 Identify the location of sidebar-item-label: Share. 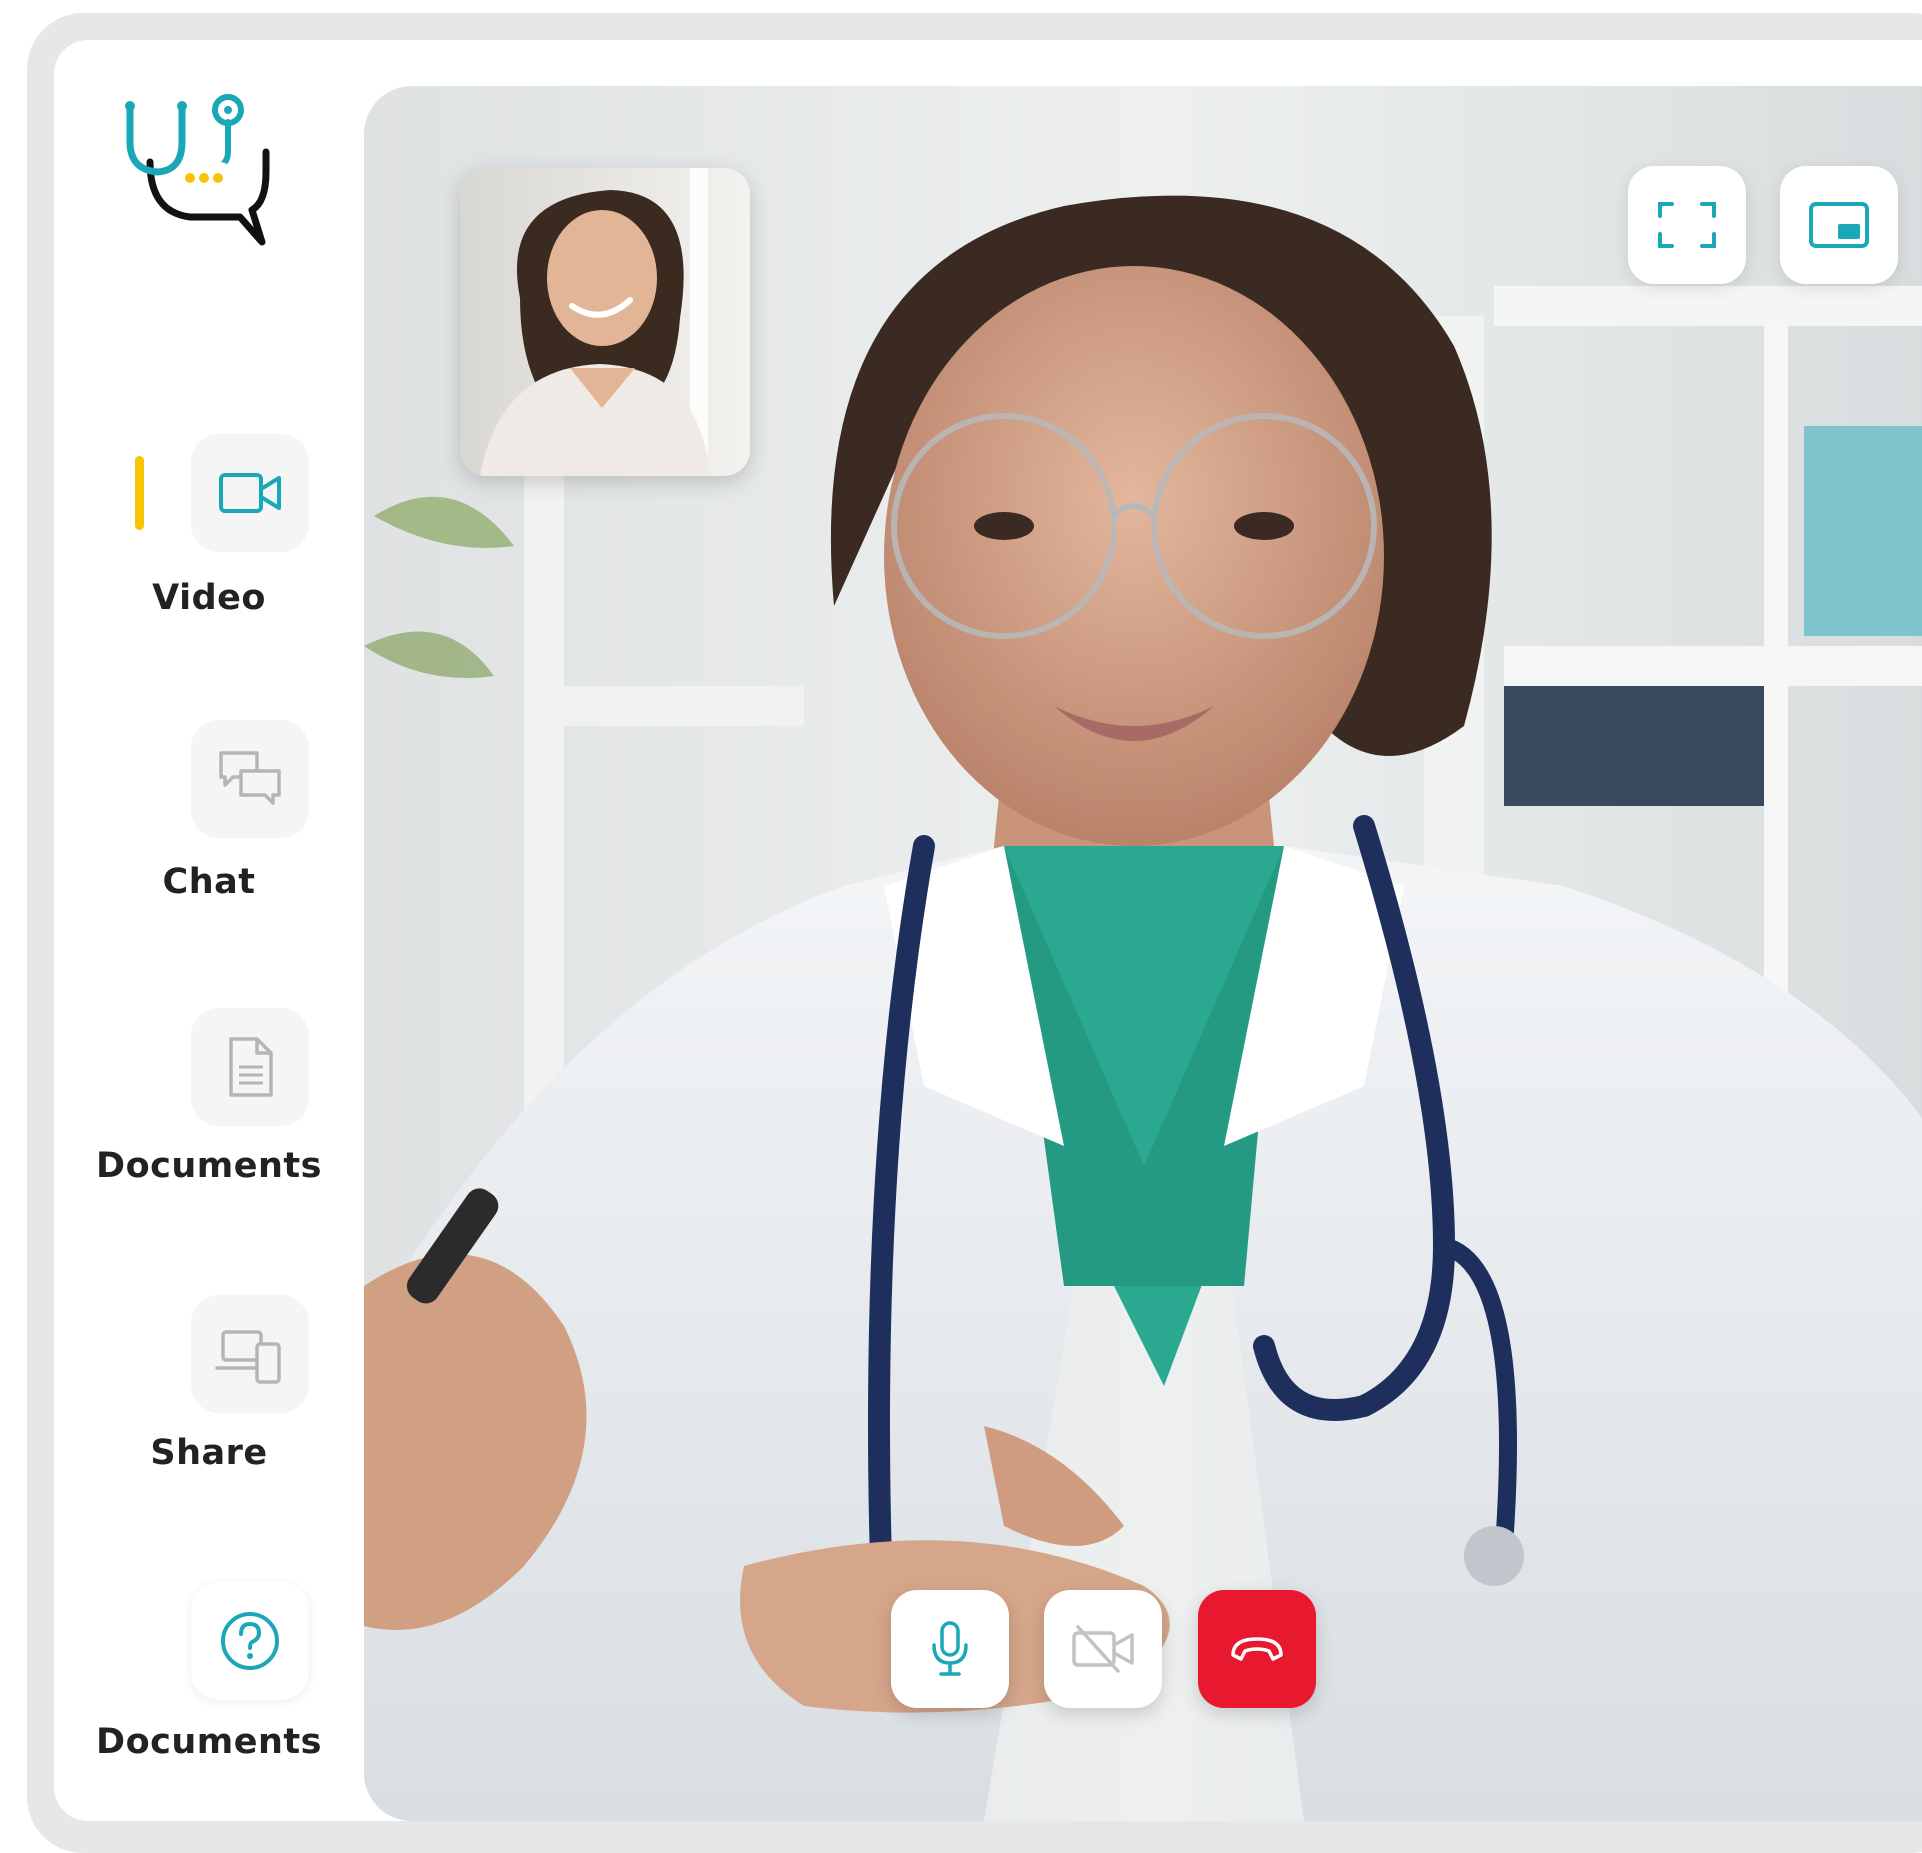
(209, 1453).